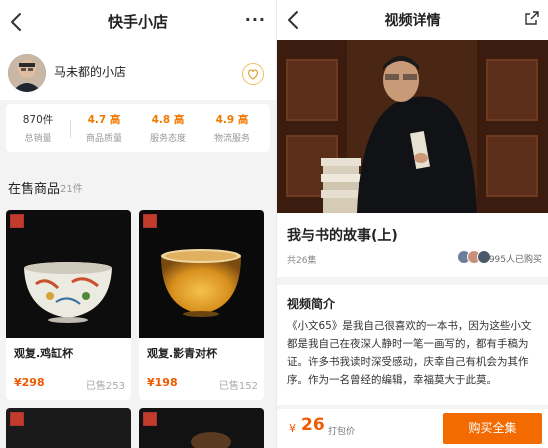  Describe the element at coordinates (29, 382) in the screenshot. I see `product-price: ¥298` at that location.